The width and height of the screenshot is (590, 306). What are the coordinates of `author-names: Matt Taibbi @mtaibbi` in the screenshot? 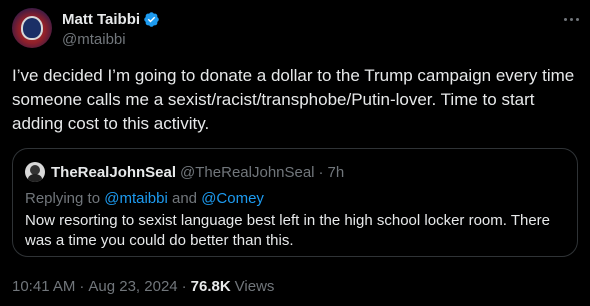 It's located at (111, 28).